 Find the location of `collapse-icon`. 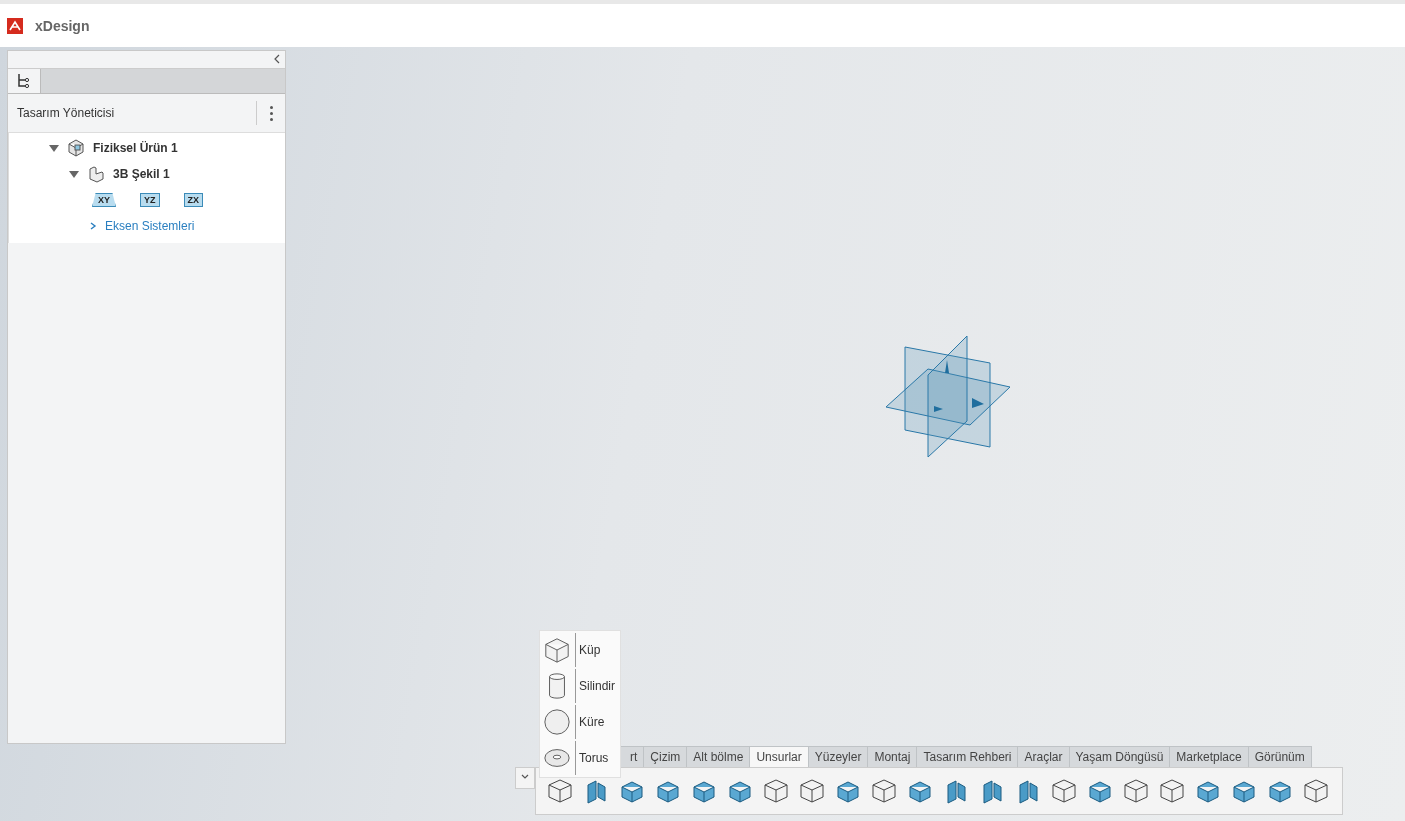

collapse-icon is located at coordinates (277, 59).